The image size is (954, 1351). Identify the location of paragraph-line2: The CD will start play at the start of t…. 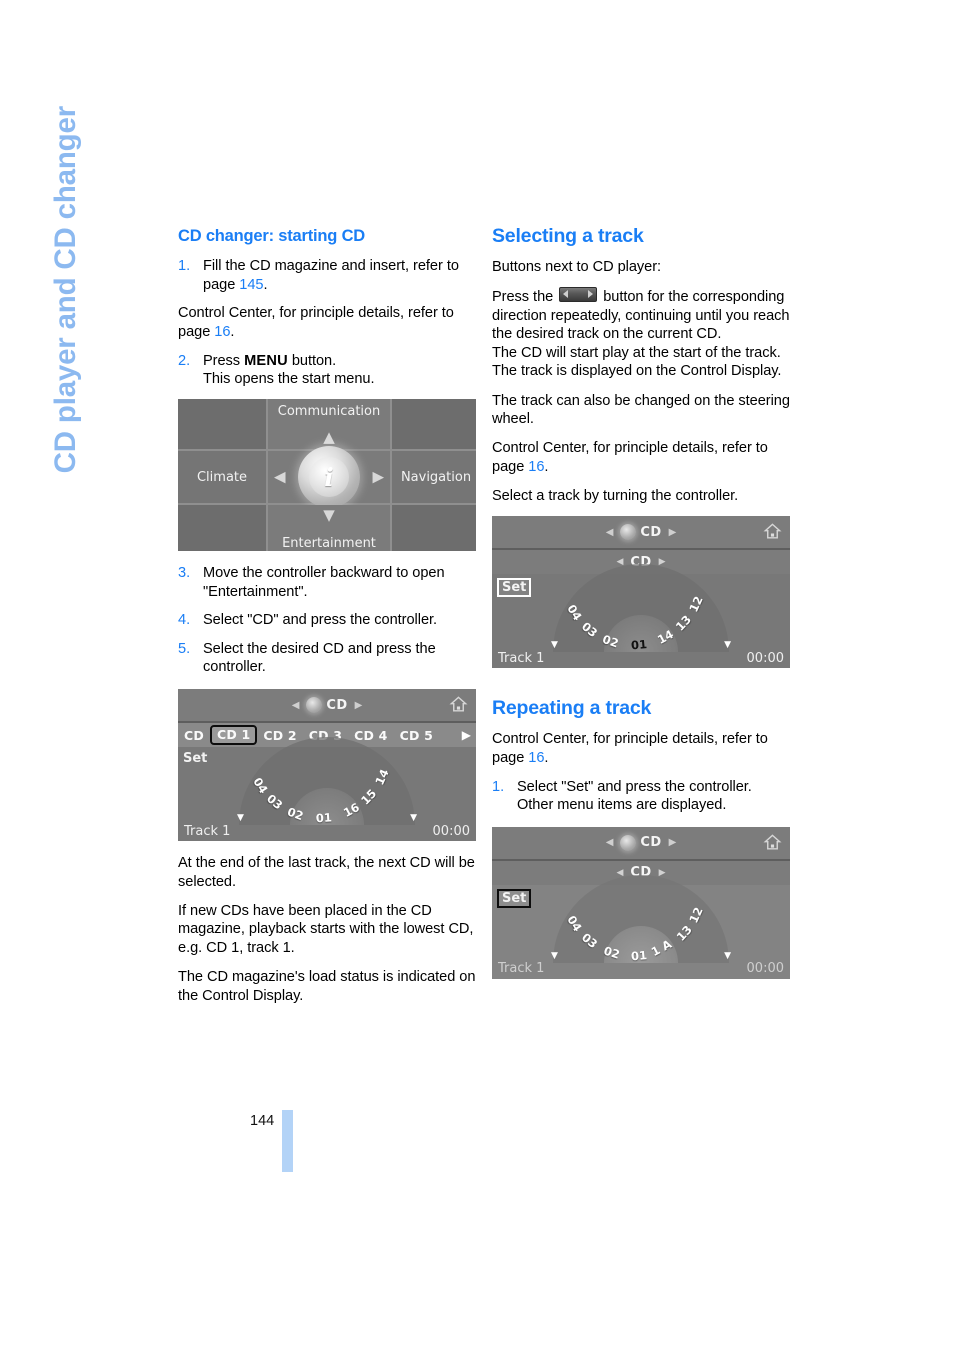
(636, 352).